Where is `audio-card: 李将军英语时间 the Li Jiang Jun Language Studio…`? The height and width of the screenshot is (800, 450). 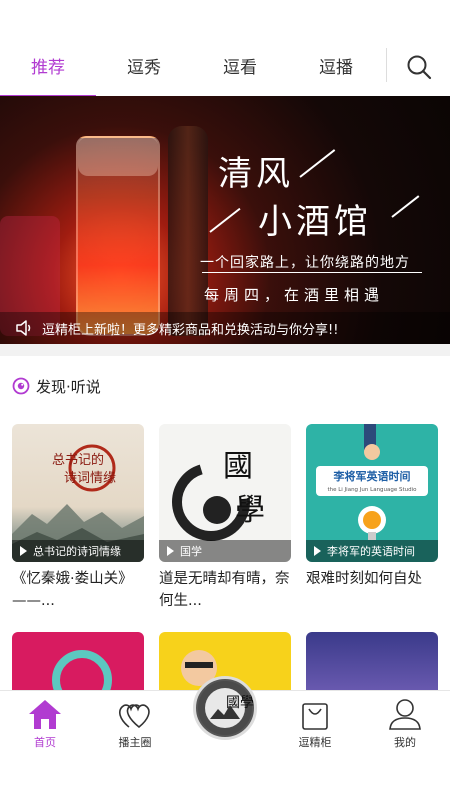
audio-card: 李将军英语时间 the Li Jiang Jun Language Studio… is located at coordinates (372, 507).